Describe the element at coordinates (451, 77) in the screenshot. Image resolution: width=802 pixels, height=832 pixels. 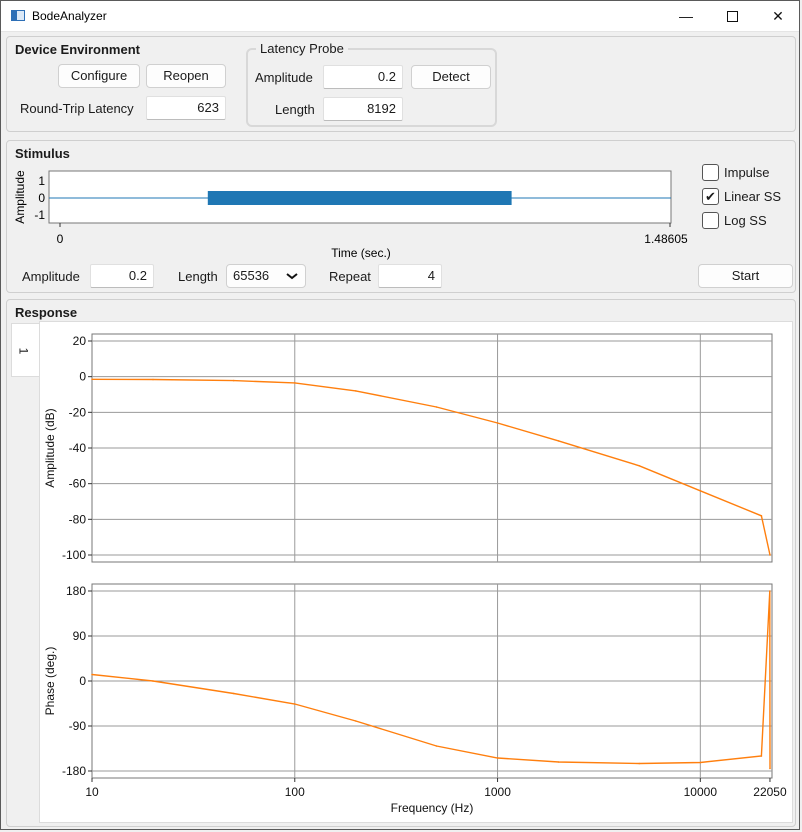
I see `detect-button: Detect` at that location.